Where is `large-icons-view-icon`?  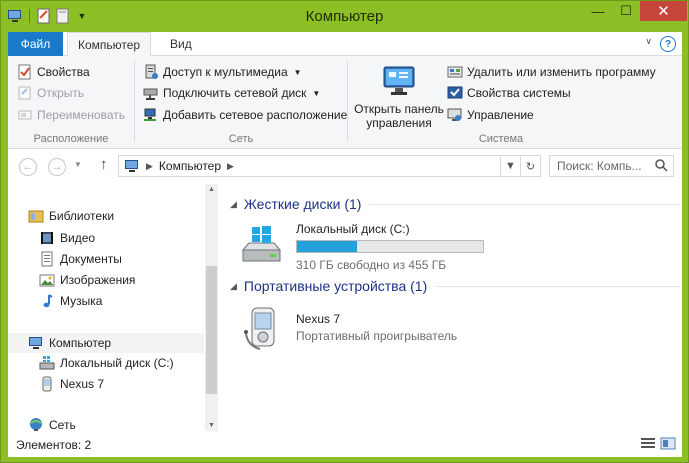
large-icons-view-icon is located at coordinates (668, 443).